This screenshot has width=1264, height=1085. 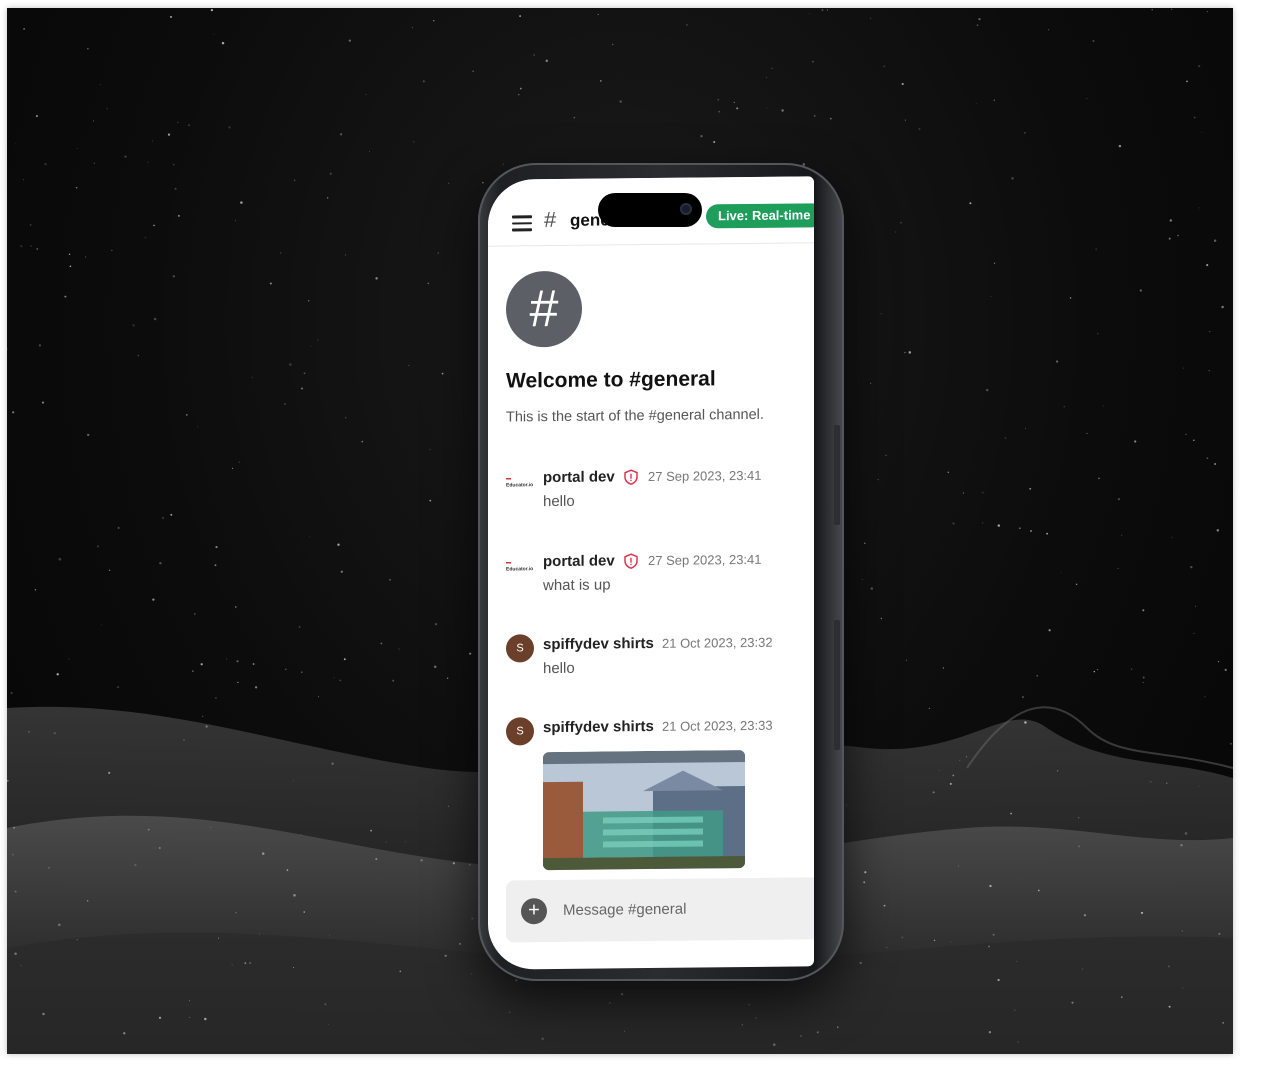 What do you see at coordinates (522, 223) in the screenshot?
I see `hamburger-menu-icon` at bounding box center [522, 223].